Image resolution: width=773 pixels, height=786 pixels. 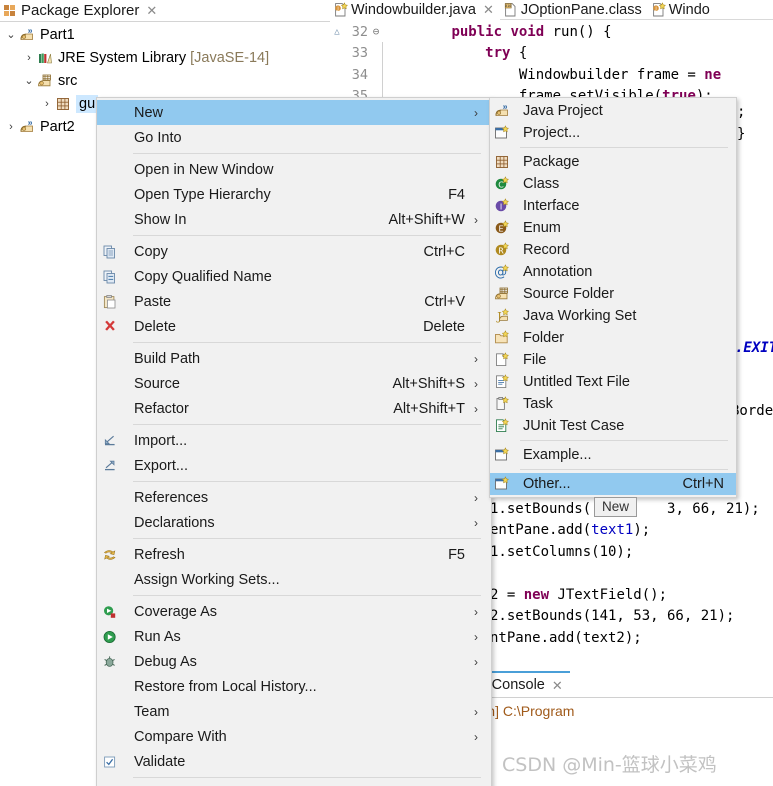 I want to click on menu-item-other: Other... Ctrl+N, so click(x=613, y=484).